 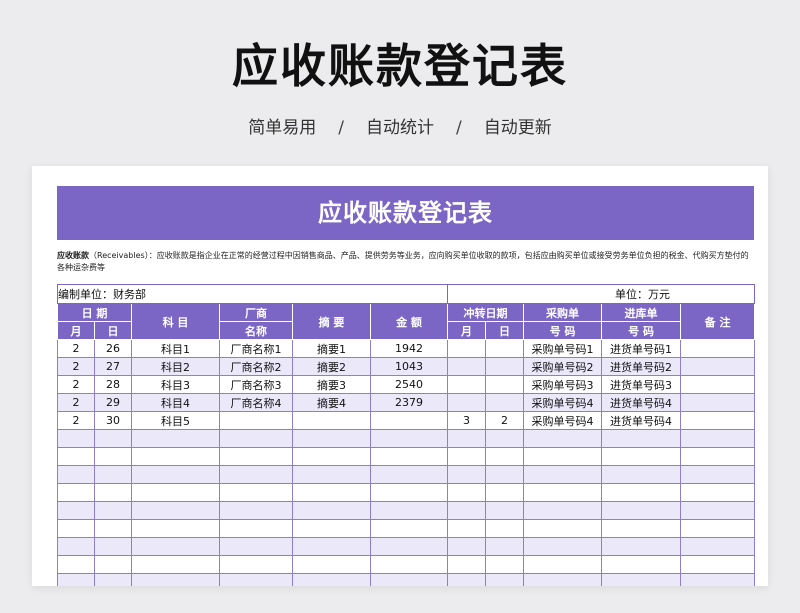 What do you see at coordinates (409, 366) in the screenshot?
I see `table-cell: 1043` at bounding box center [409, 366].